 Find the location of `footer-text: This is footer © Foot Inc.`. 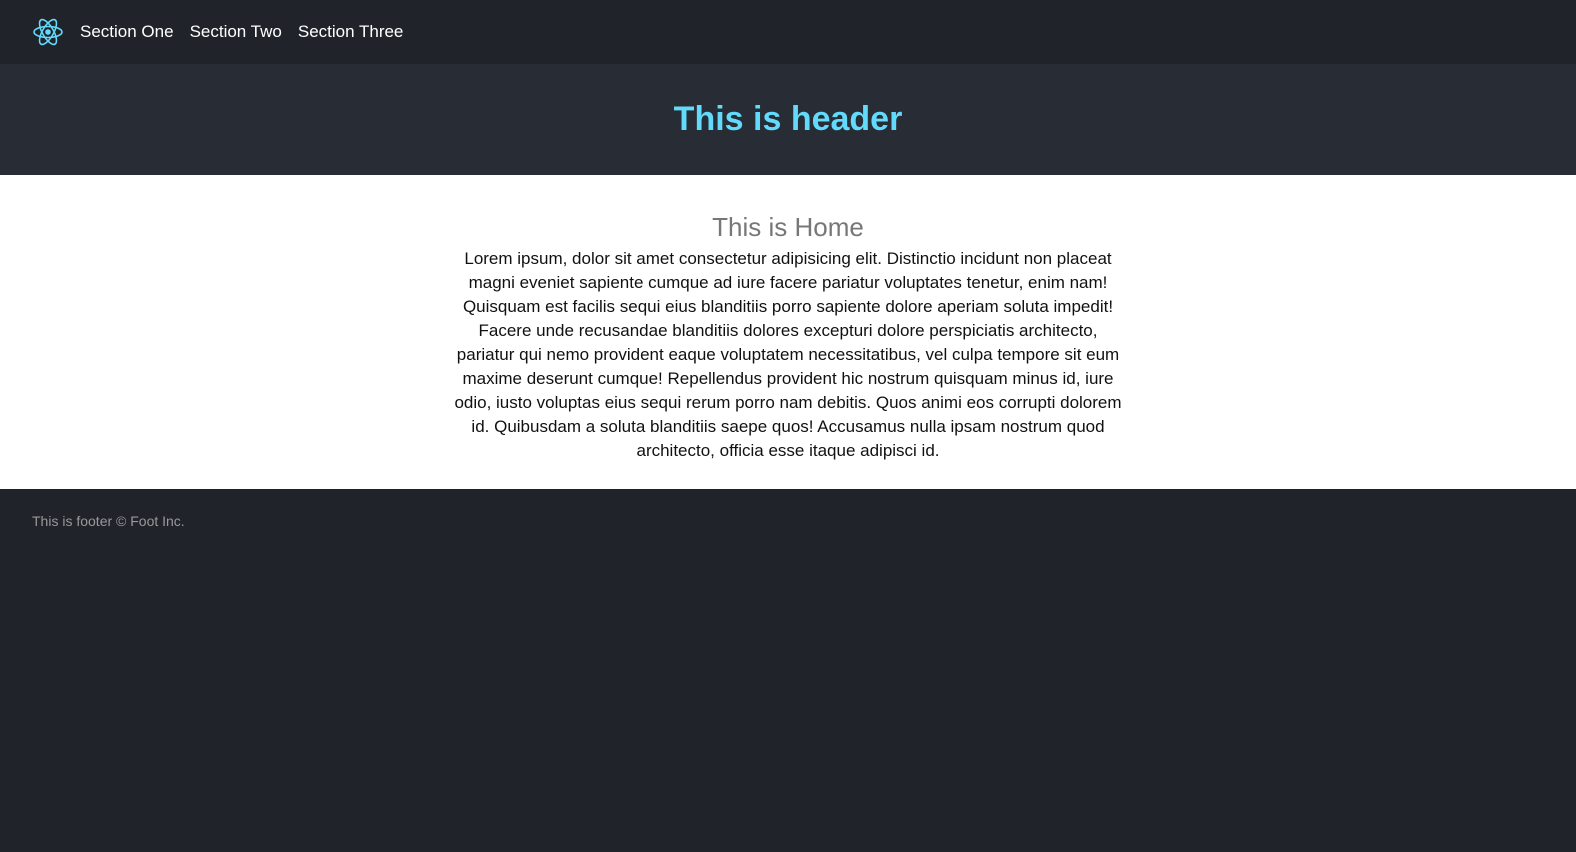

footer-text: This is footer © Foot Inc. is located at coordinates (108, 521).